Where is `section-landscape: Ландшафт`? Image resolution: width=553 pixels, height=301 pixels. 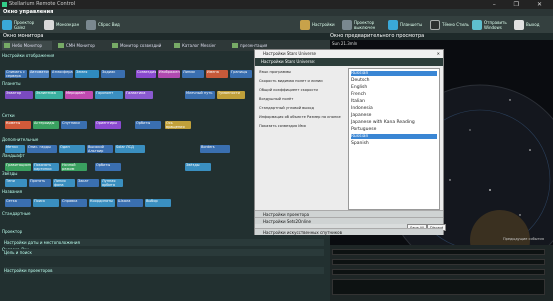
section-landscape: Ландшафт is located at coordinates (13, 155).